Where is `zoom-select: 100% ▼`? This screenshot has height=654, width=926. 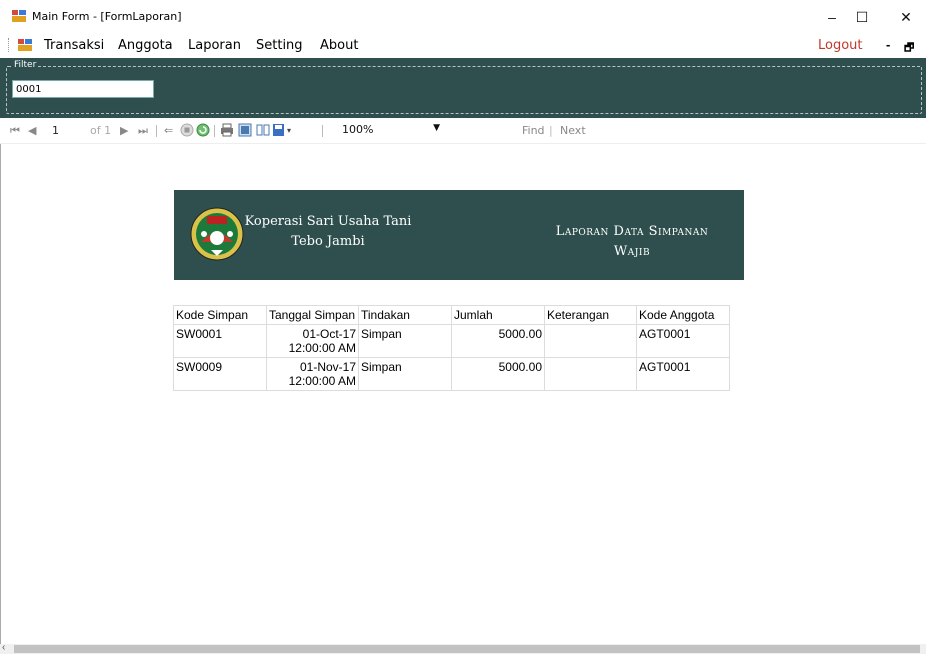 zoom-select: 100% ▼ is located at coordinates (387, 131).